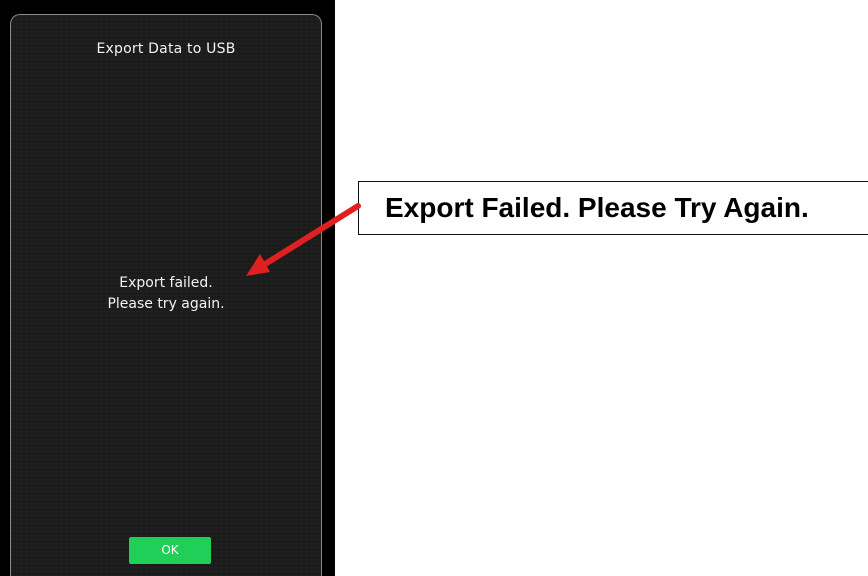  I want to click on error-message: Export failed. Please try again., so click(166, 294).